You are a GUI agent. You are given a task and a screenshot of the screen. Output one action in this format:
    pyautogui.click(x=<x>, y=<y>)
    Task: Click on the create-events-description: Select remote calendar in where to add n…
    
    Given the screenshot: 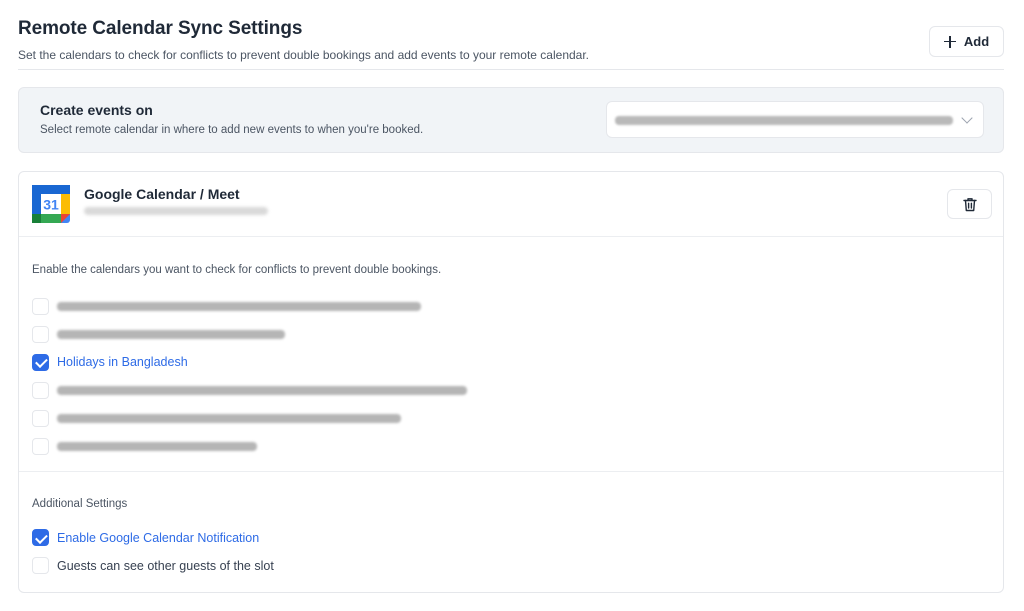 What is the action you would take?
    pyautogui.click(x=232, y=130)
    